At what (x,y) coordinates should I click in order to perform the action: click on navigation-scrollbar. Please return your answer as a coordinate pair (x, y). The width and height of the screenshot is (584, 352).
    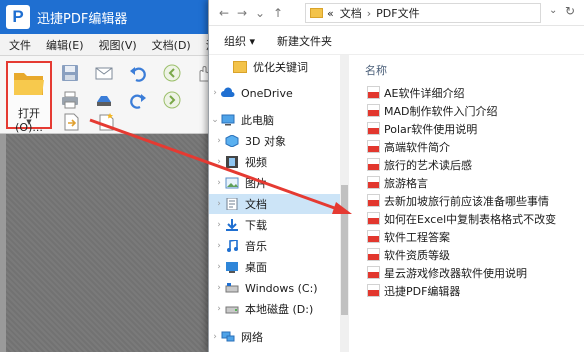
    Looking at the image, I should click on (344, 203).